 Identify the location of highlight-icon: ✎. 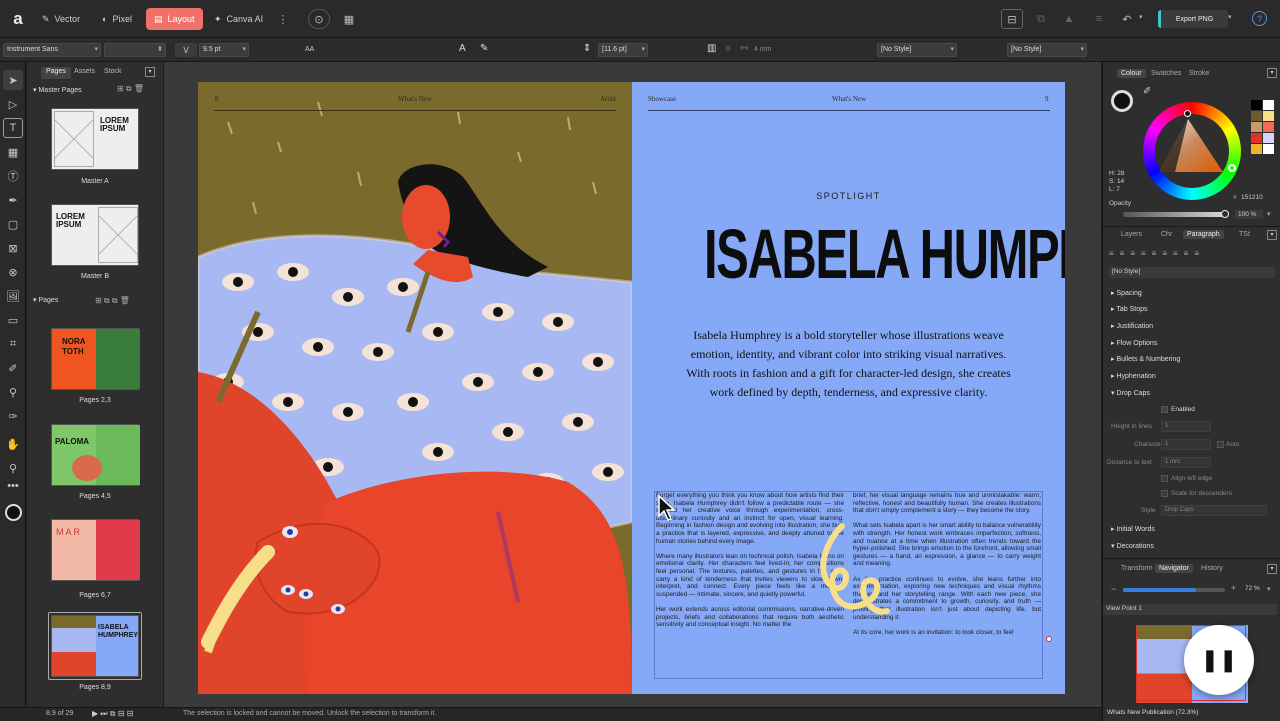
(484, 48).